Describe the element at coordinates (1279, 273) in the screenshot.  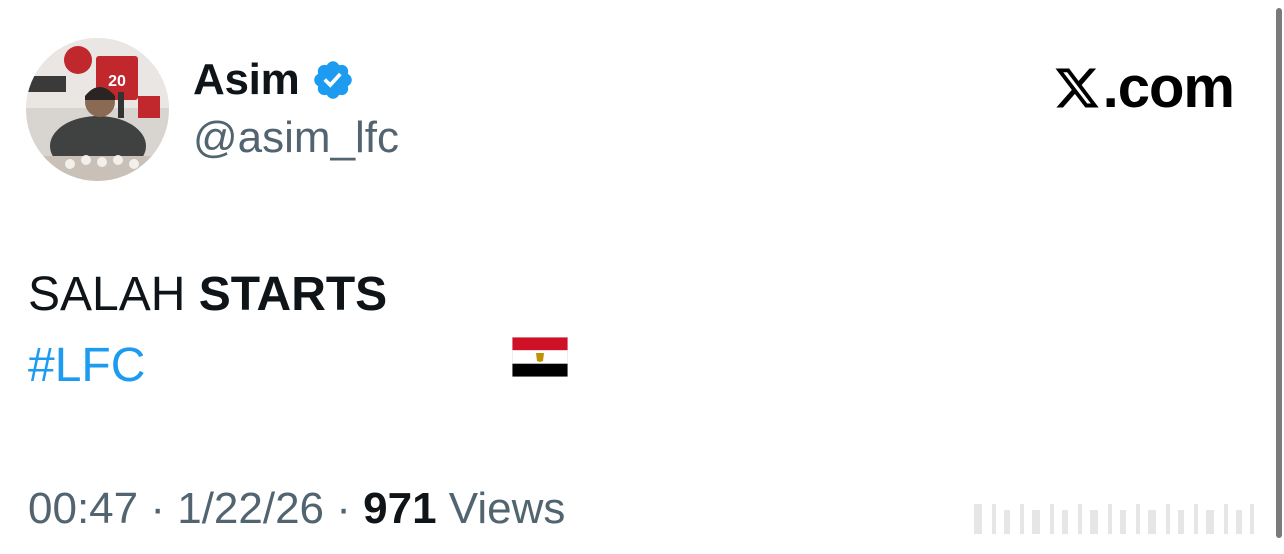
I see `scrollbar-thumb` at that location.